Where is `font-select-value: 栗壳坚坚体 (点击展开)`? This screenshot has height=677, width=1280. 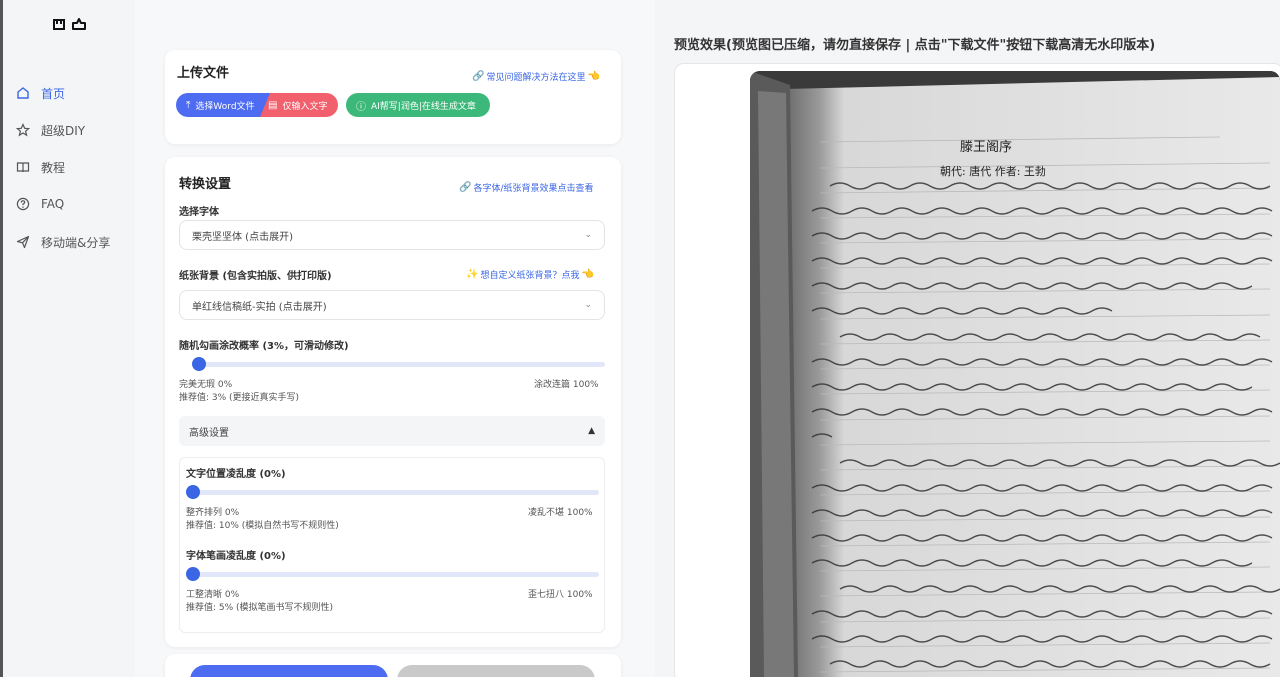
font-select-value: 栗壳坚坚体 (点击展开) is located at coordinates (242, 237).